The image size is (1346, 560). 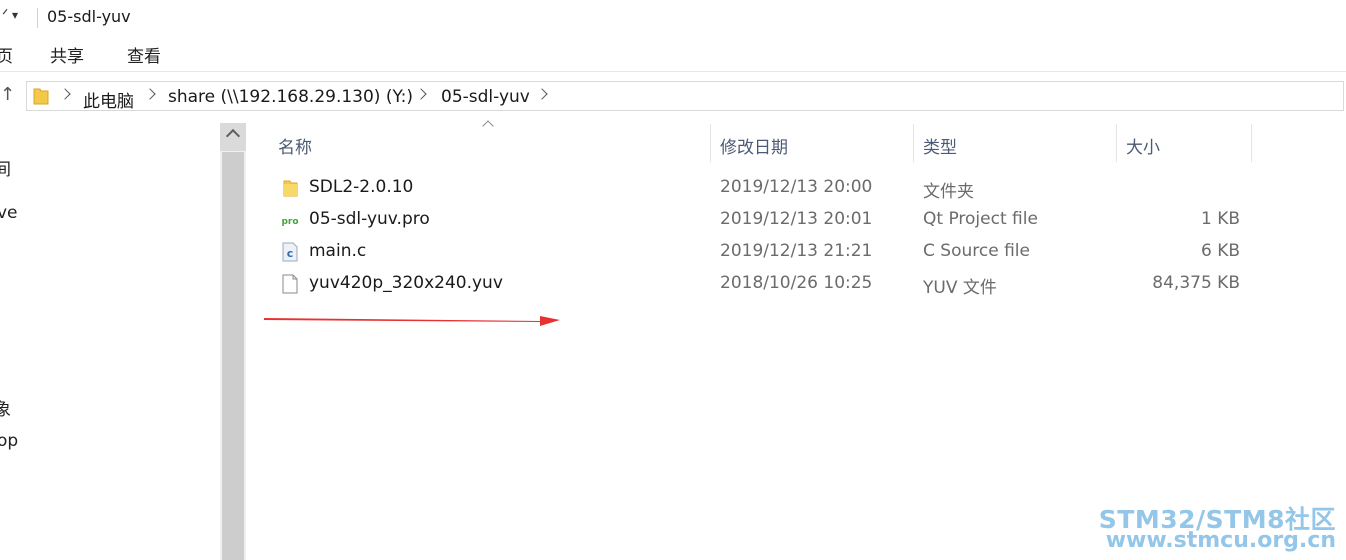 I want to click on file-name: SDL2-2.0.10, so click(x=361, y=187).